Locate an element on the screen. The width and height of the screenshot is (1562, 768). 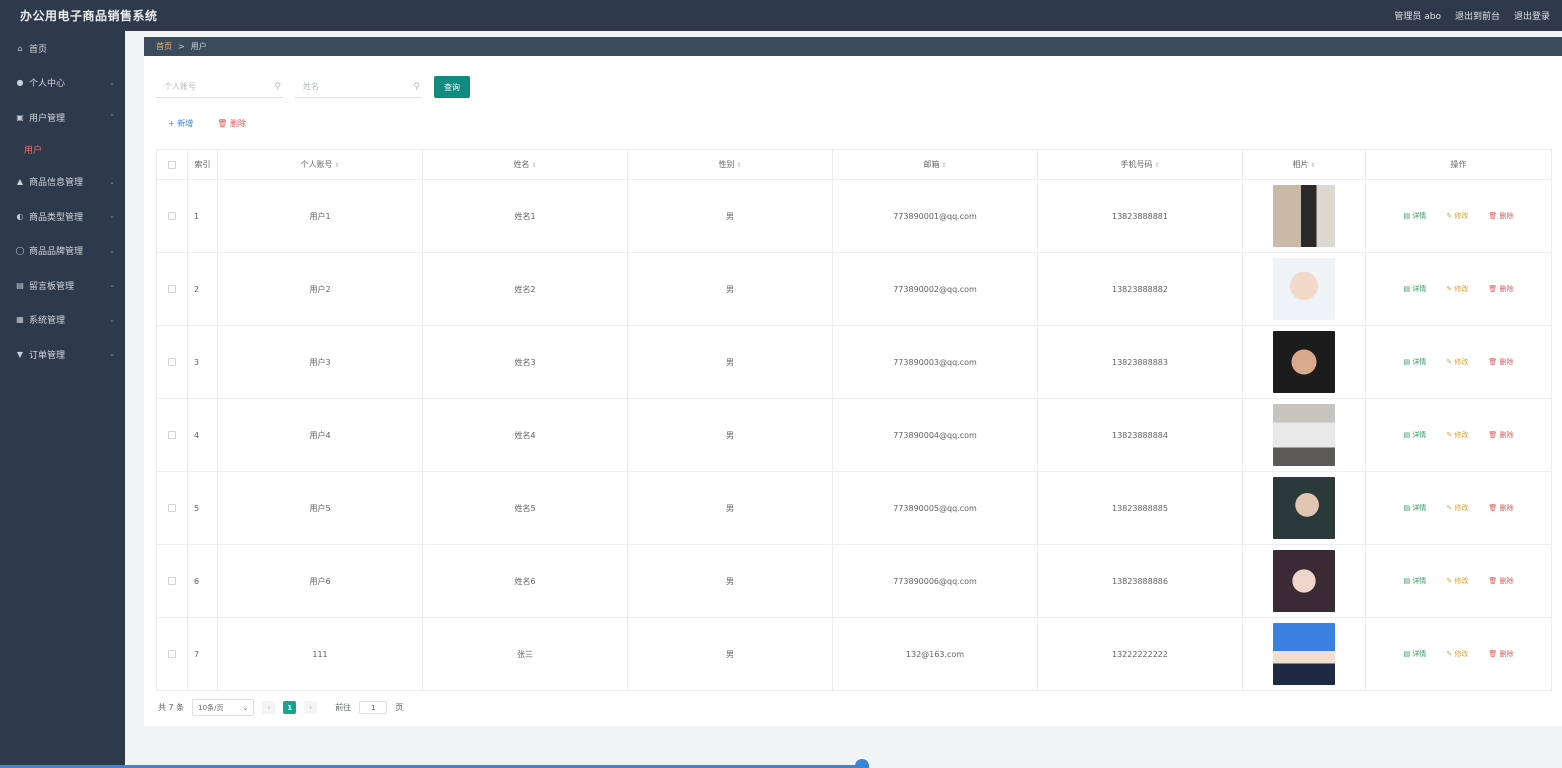
prev-page-button: ‹ is located at coordinates (269, 707).